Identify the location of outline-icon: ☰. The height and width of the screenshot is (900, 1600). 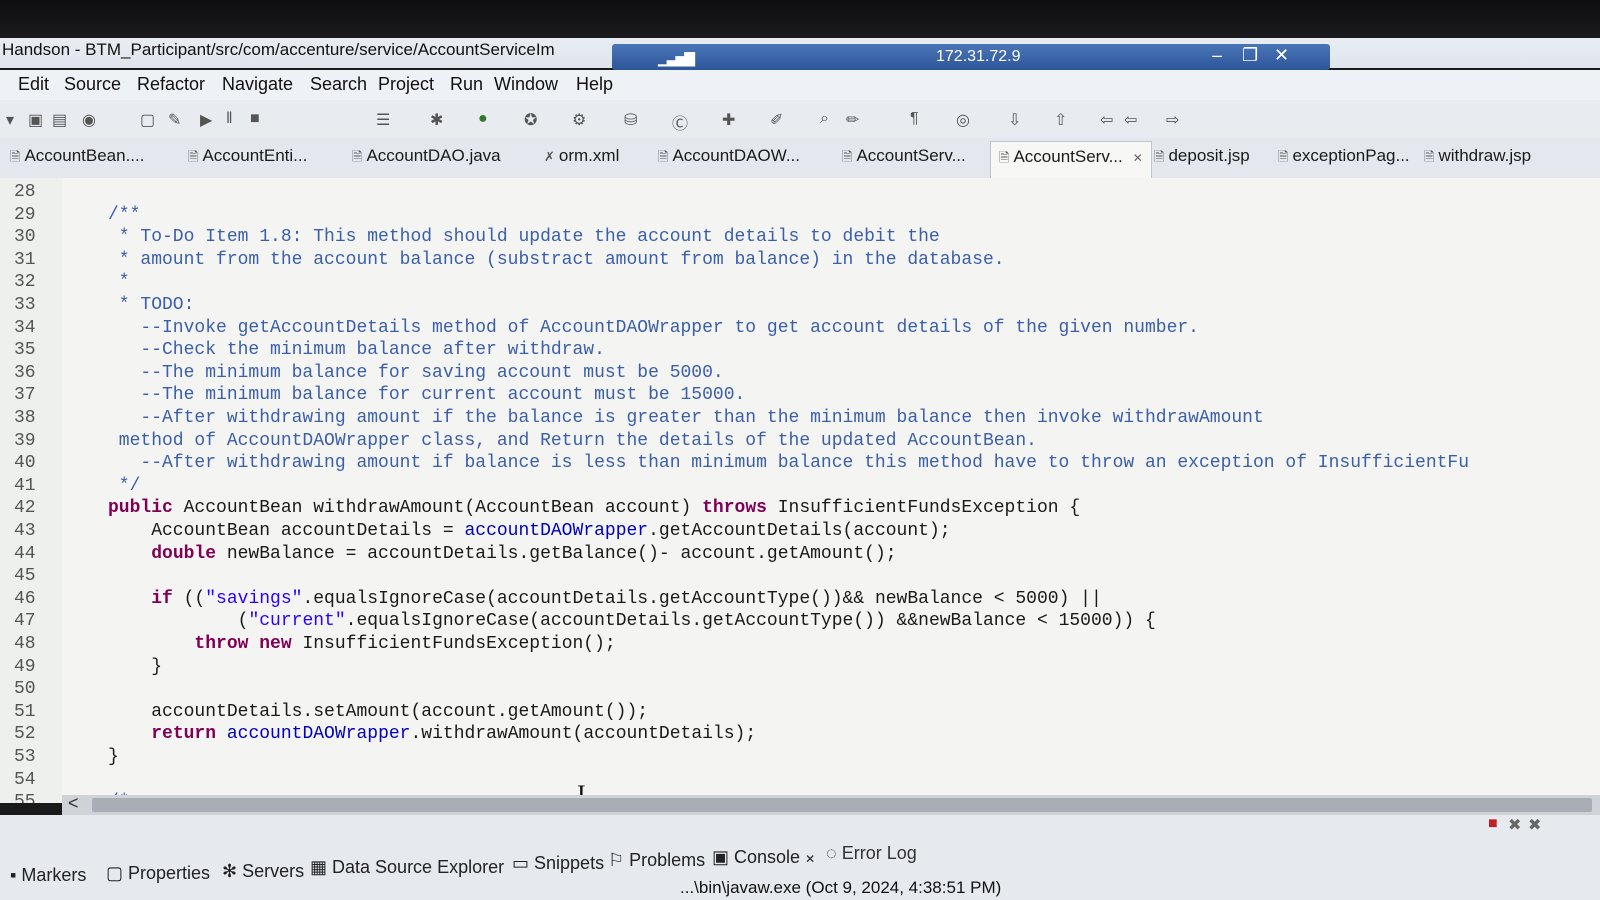
(383, 120).